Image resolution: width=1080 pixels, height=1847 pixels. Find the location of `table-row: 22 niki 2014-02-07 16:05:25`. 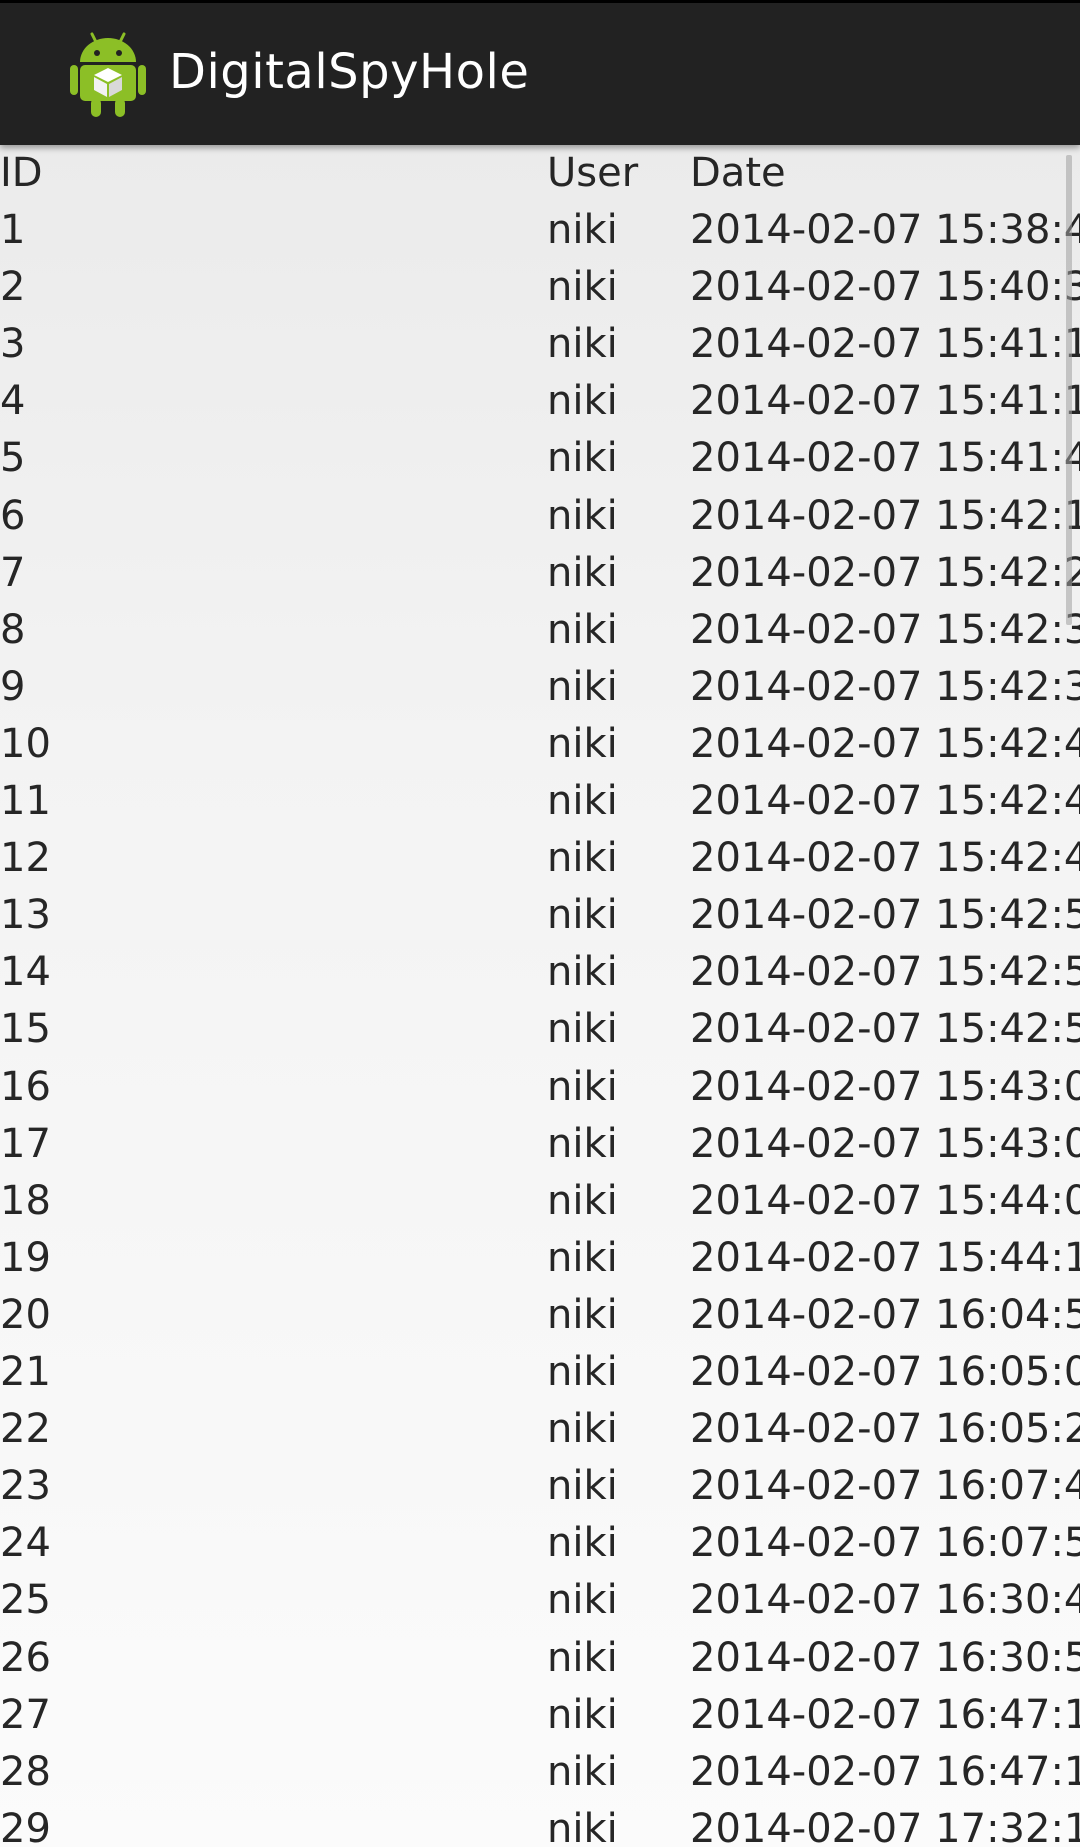

table-row: 22 niki 2014-02-07 16:05:25 is located at coordinates (540, 1429).